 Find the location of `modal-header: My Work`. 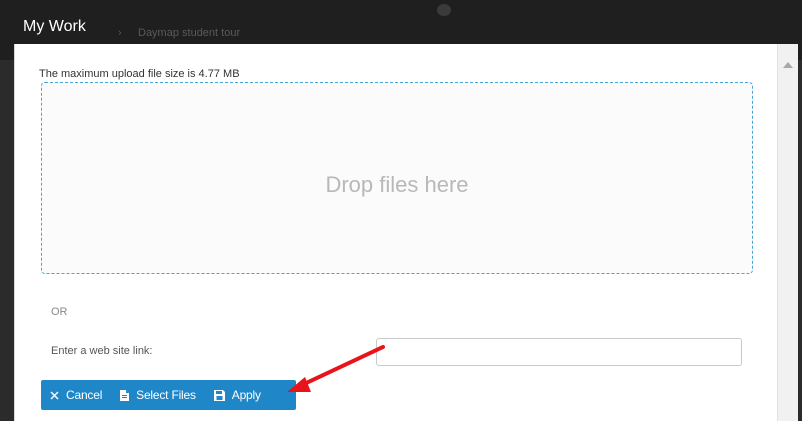

modal-header: My Work is located at coordinates (401, 22).